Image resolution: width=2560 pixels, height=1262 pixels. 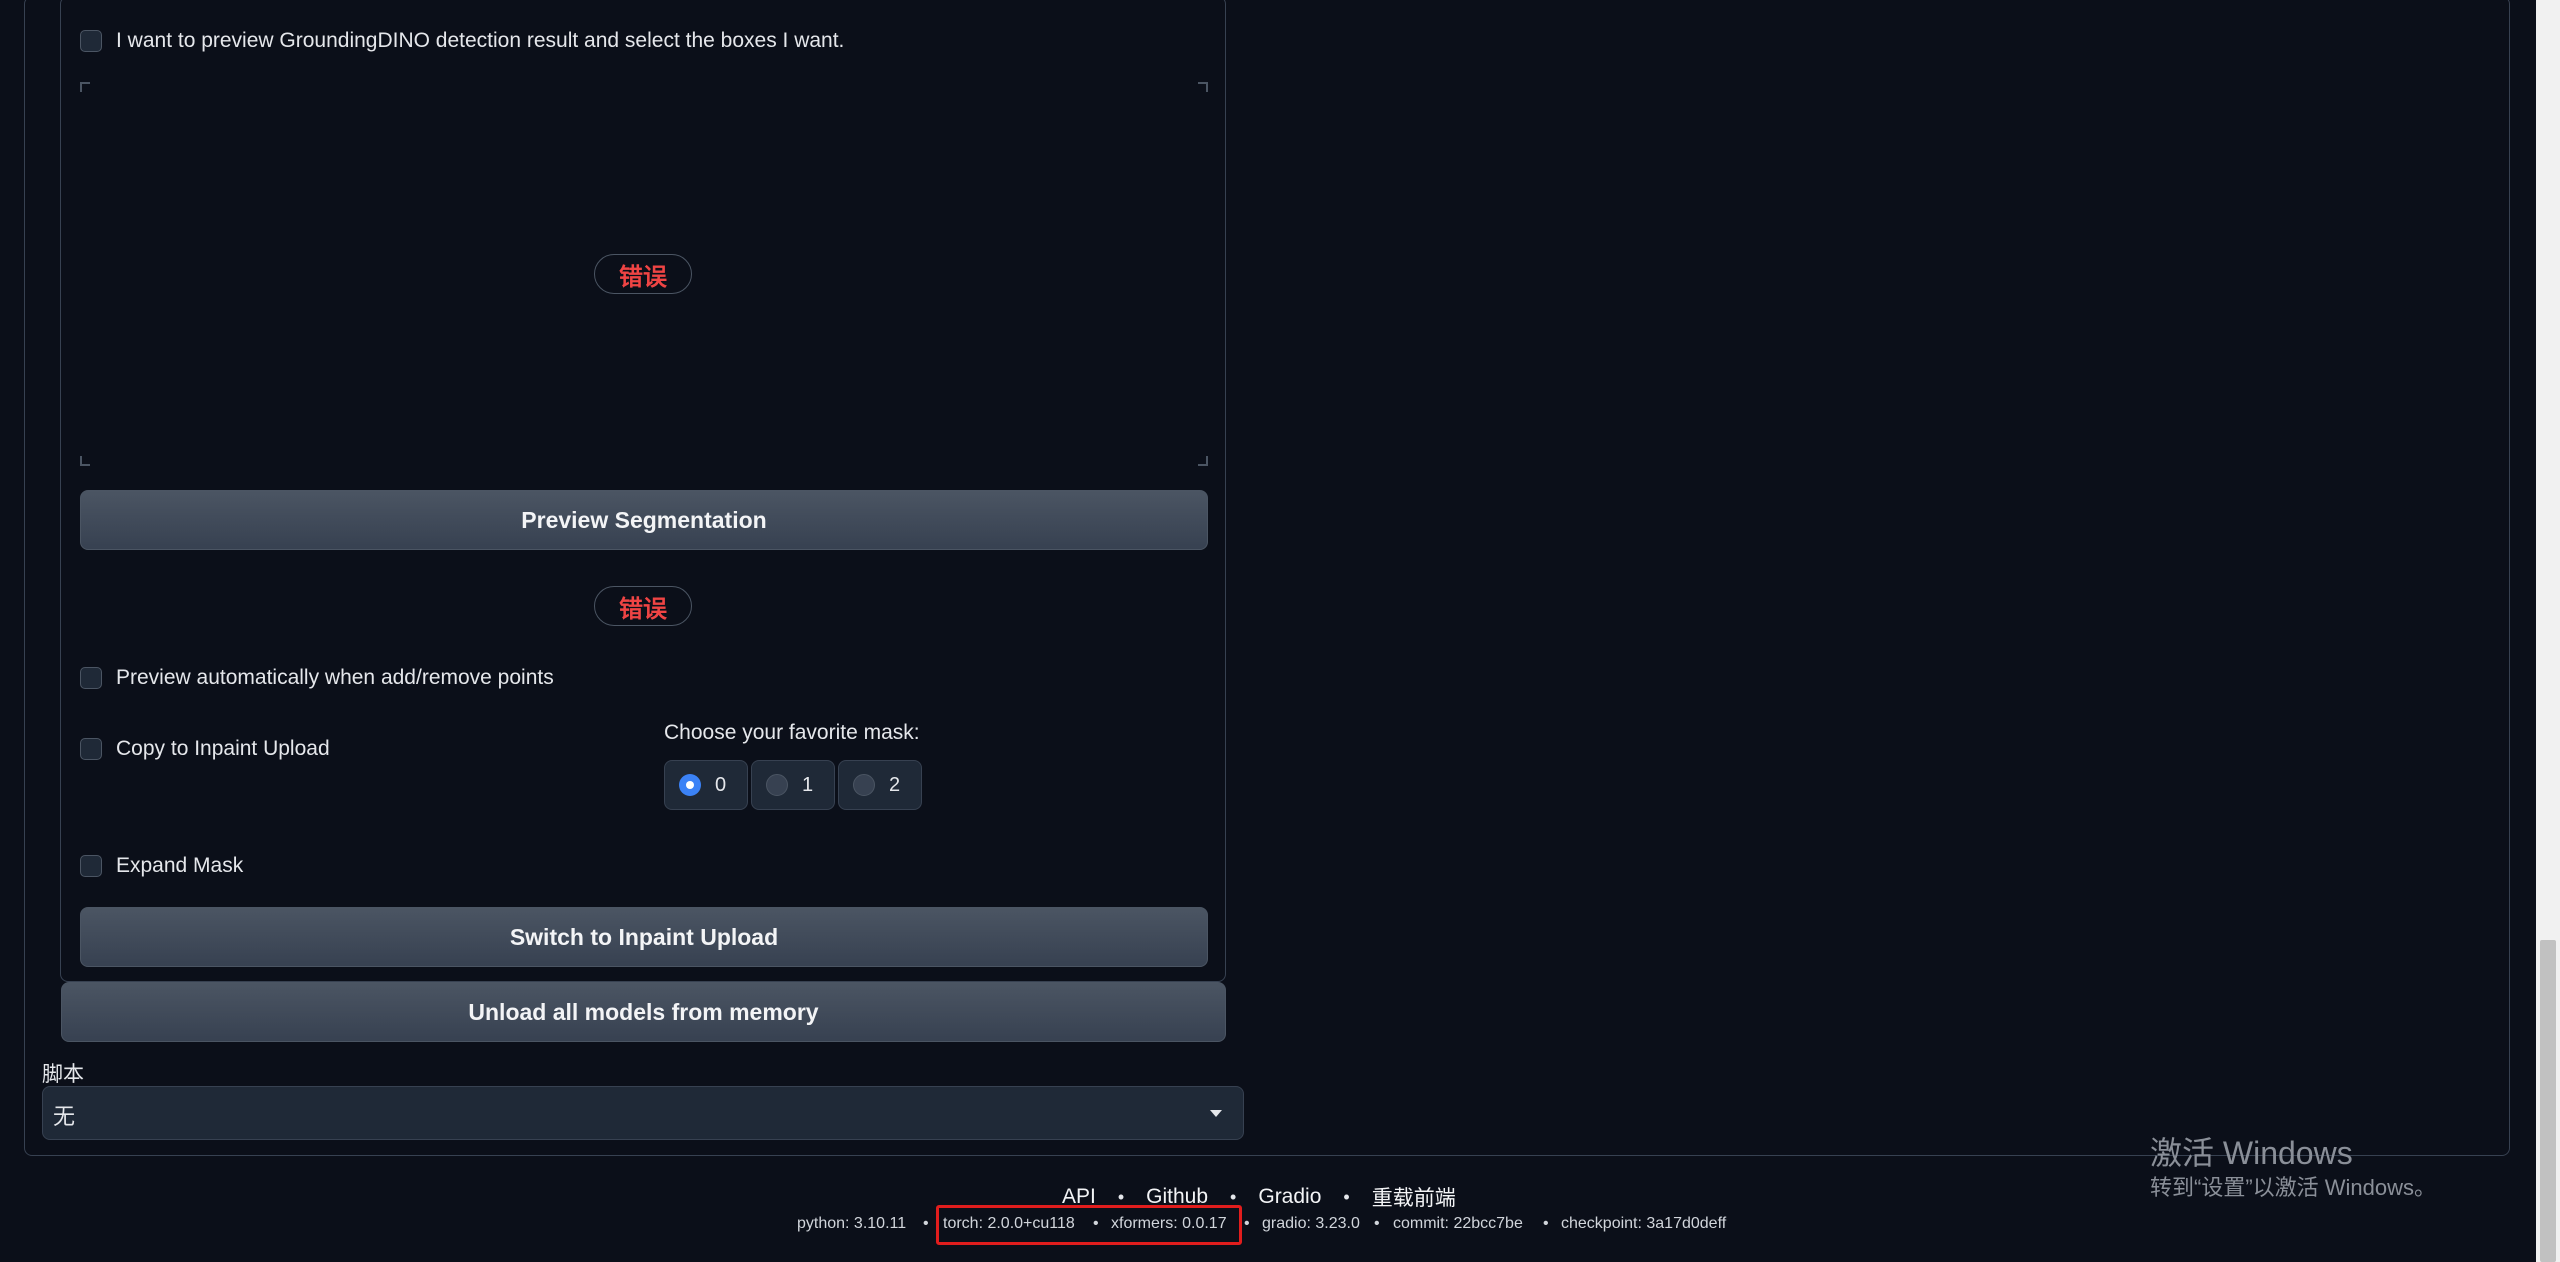 I want to click on mask-option-0: 0, so click(x=706, y=785).